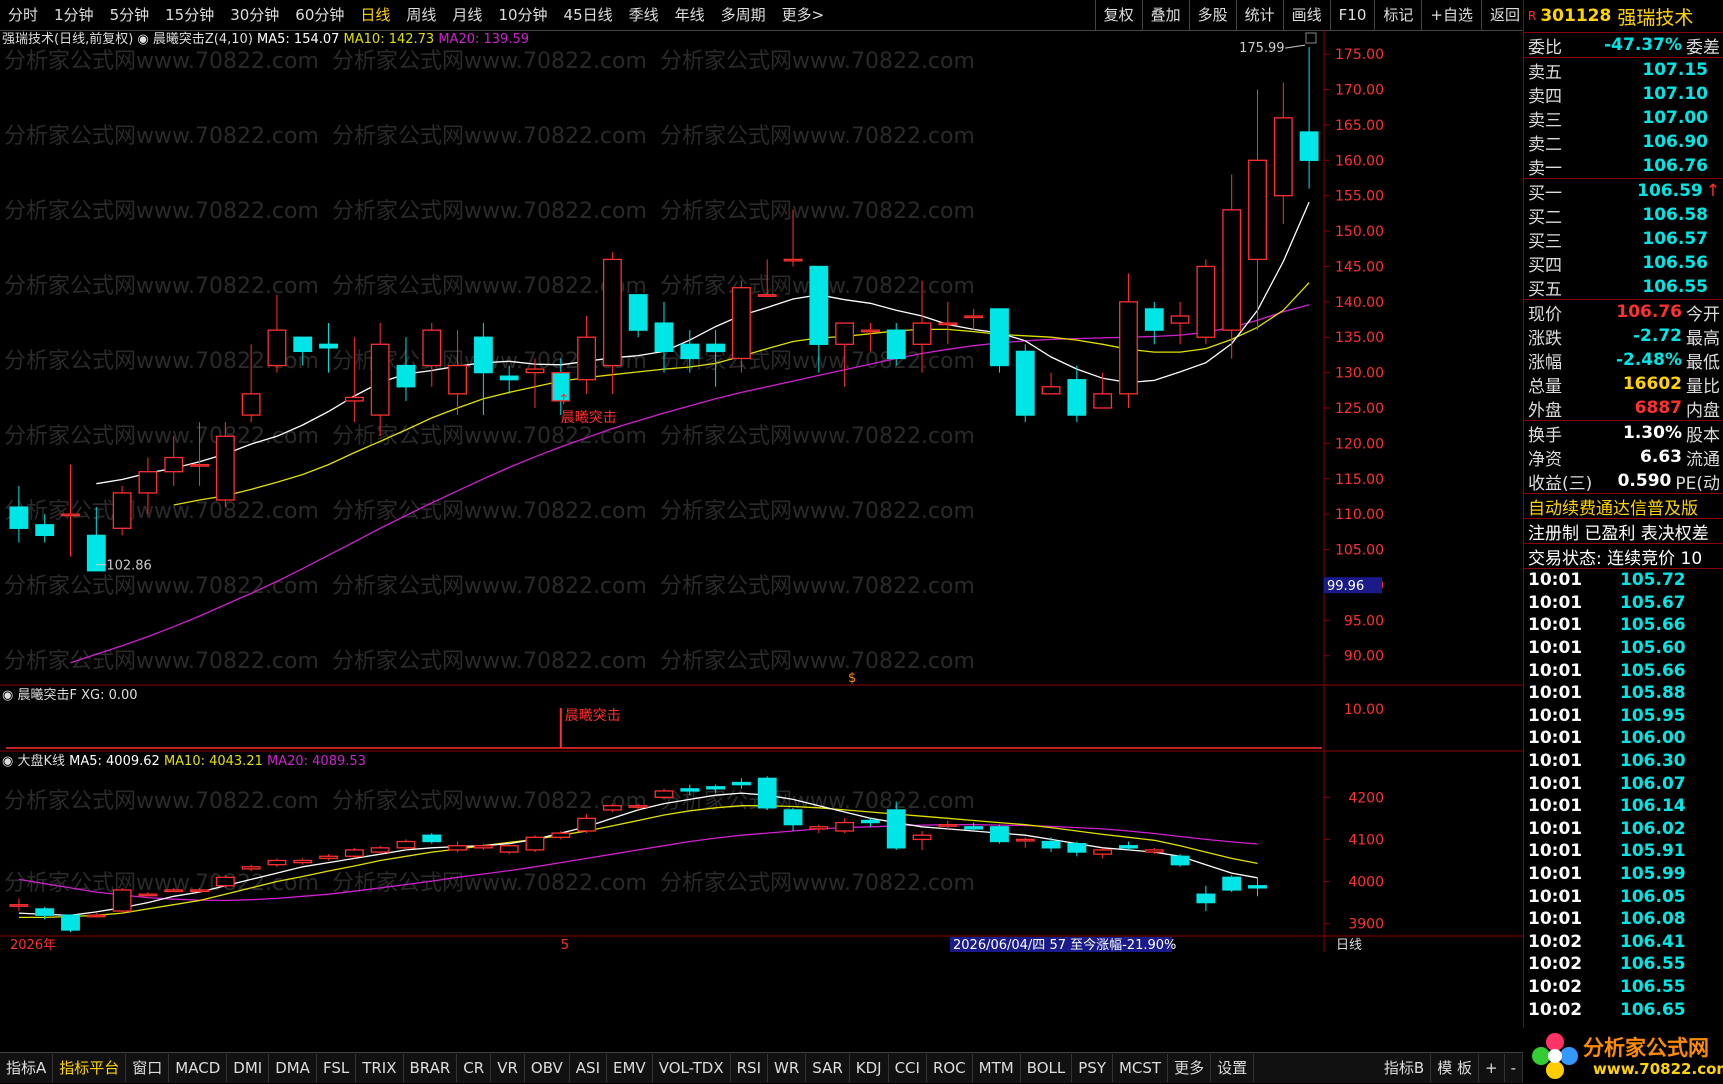 This screenshot has width=1723, height=1084. What do you see at coordinates (148, 1068) in the screenshot?
I see `indicator-tab: 窗口` at bounding box center [148, 1068].